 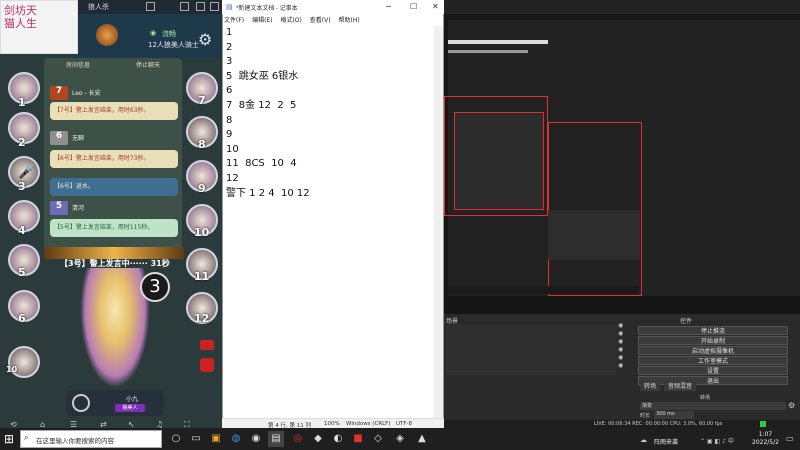 I want to click on tab-stop-chat: 停止聊天, so click(x=148, y=66).